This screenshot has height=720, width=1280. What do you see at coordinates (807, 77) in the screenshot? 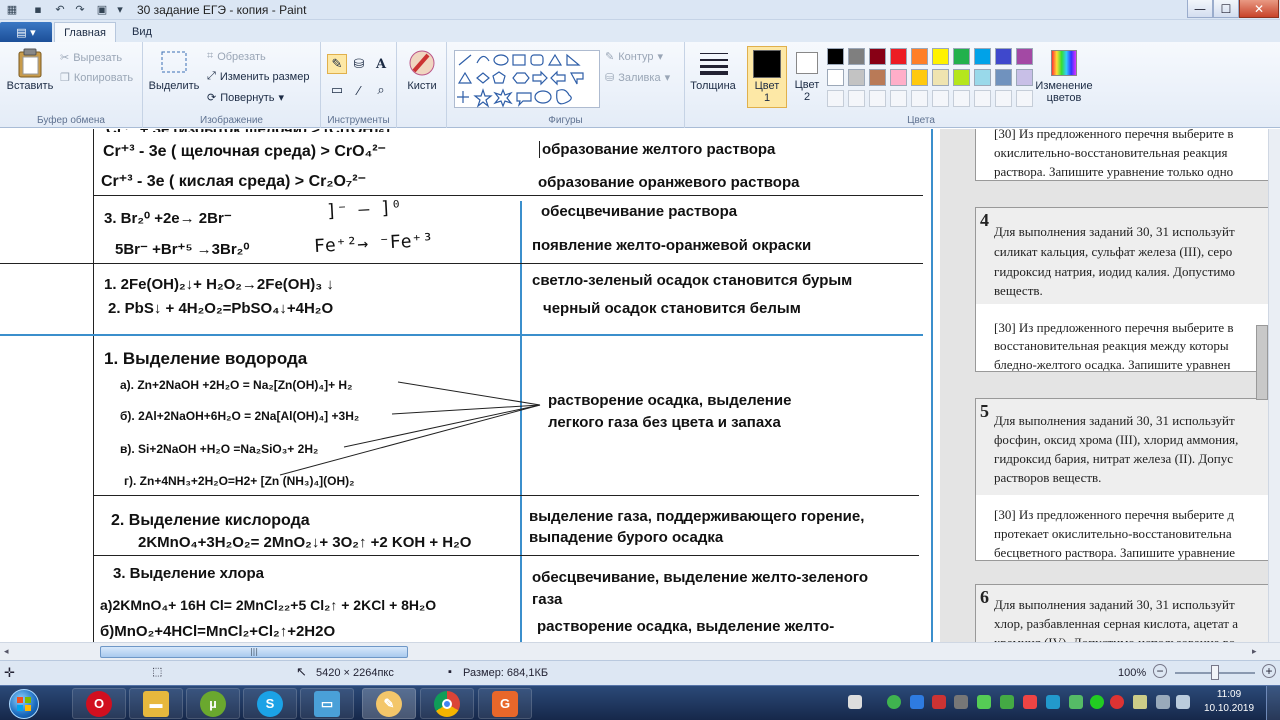
I see `color2-button: Цвет 2` at bounding box center [807, 77].